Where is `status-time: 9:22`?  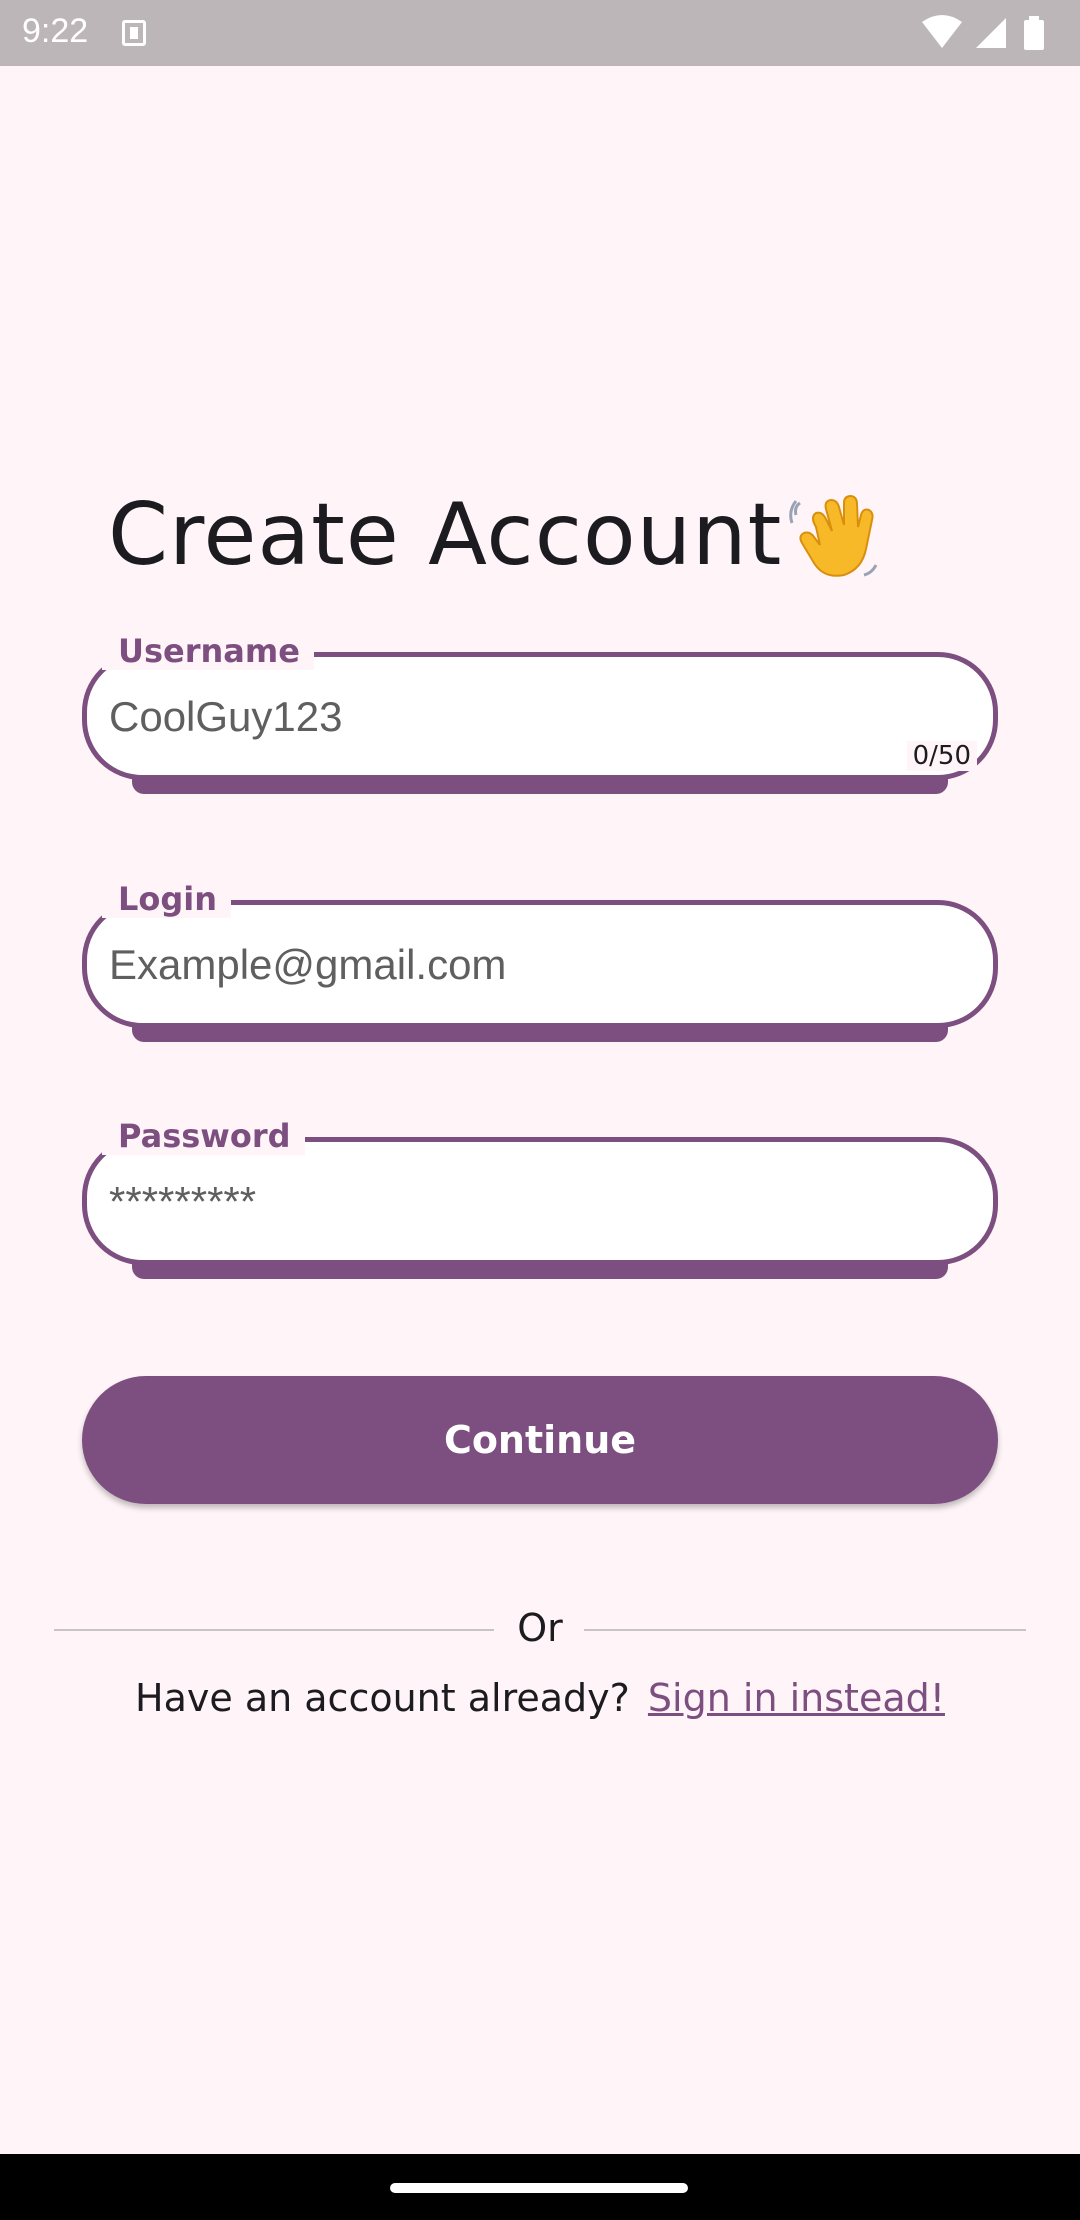 status-time: 9:22 is located at coordinates (55, 31).